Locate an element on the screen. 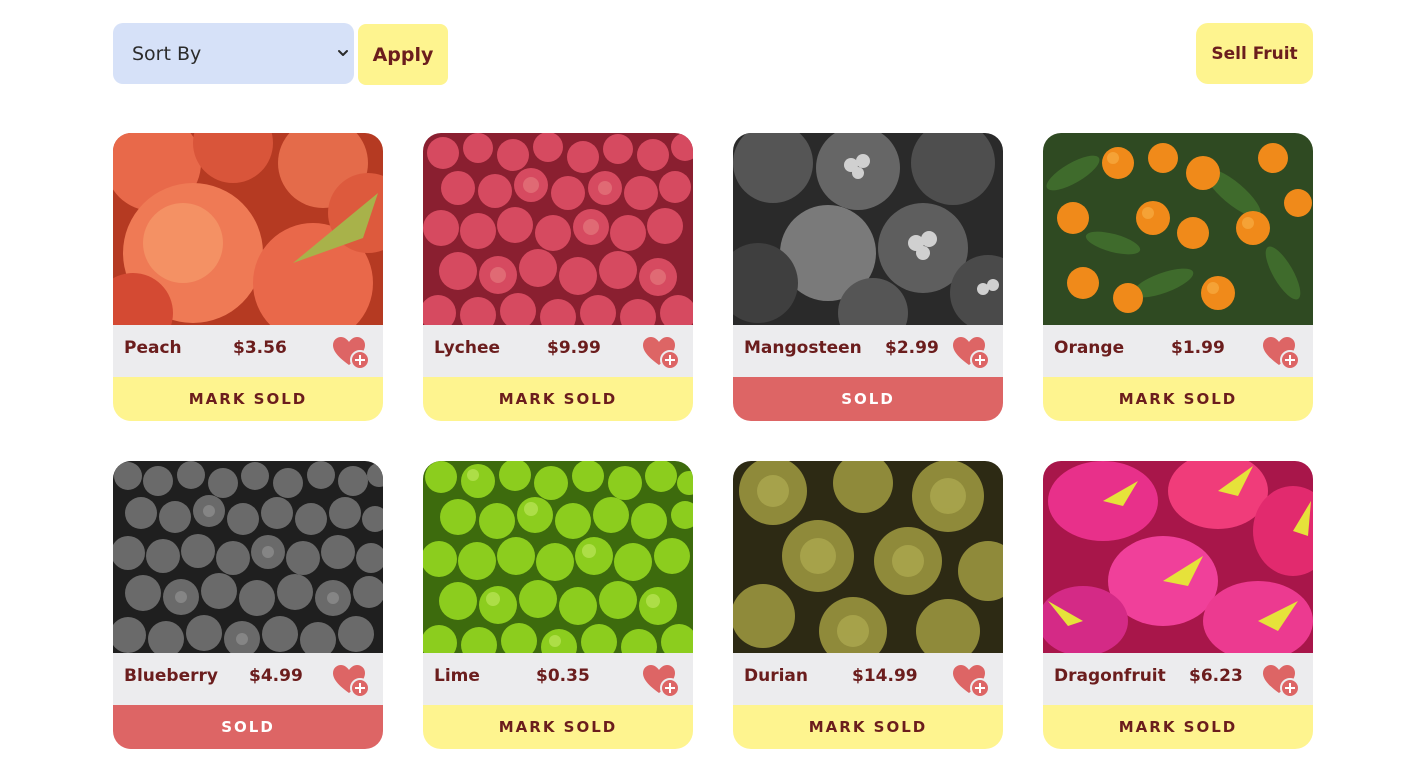 Image resolution: width=1417 pixels, height=780 pixels. fruit-info-bar: Blueberry $4.99 is located at coordinates (248, 679).